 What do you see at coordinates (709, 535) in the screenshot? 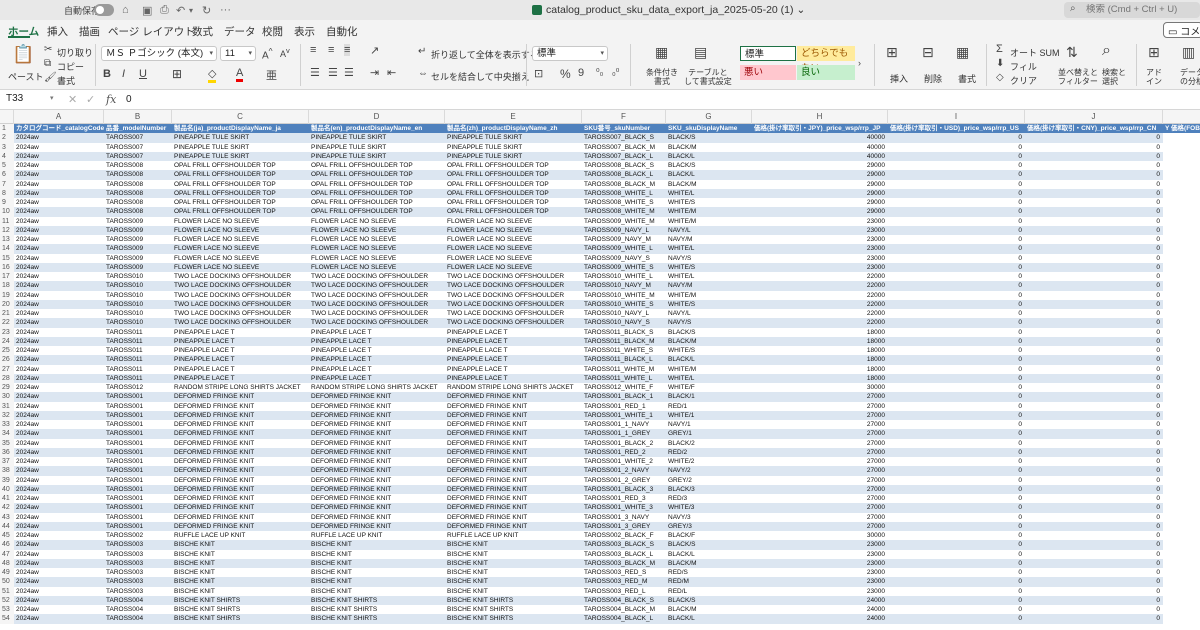
I see `table-cell: BLACK/F` at bounding box center [709, 535].